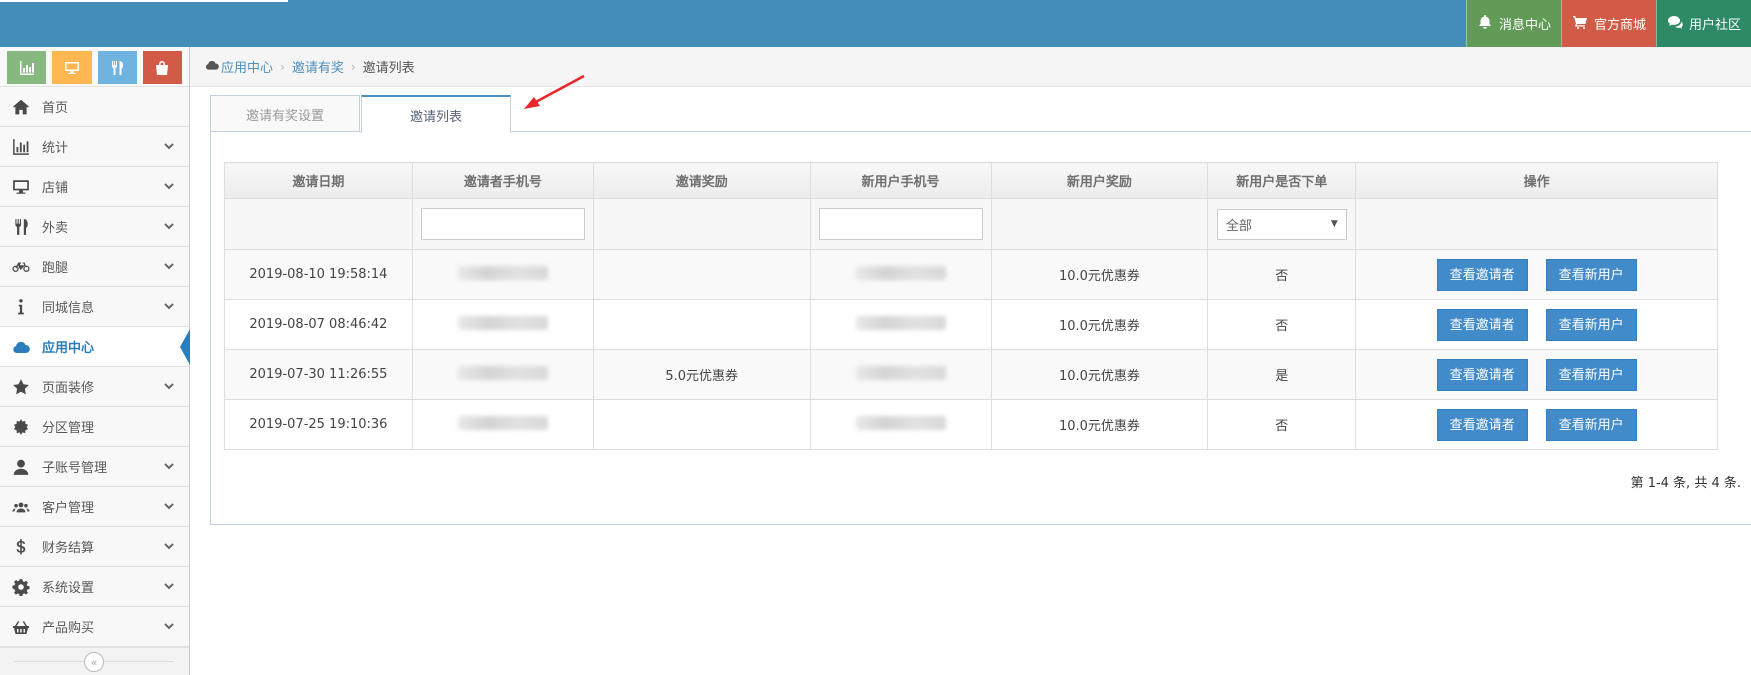  I want to click on home-icon, so click(23, 107).